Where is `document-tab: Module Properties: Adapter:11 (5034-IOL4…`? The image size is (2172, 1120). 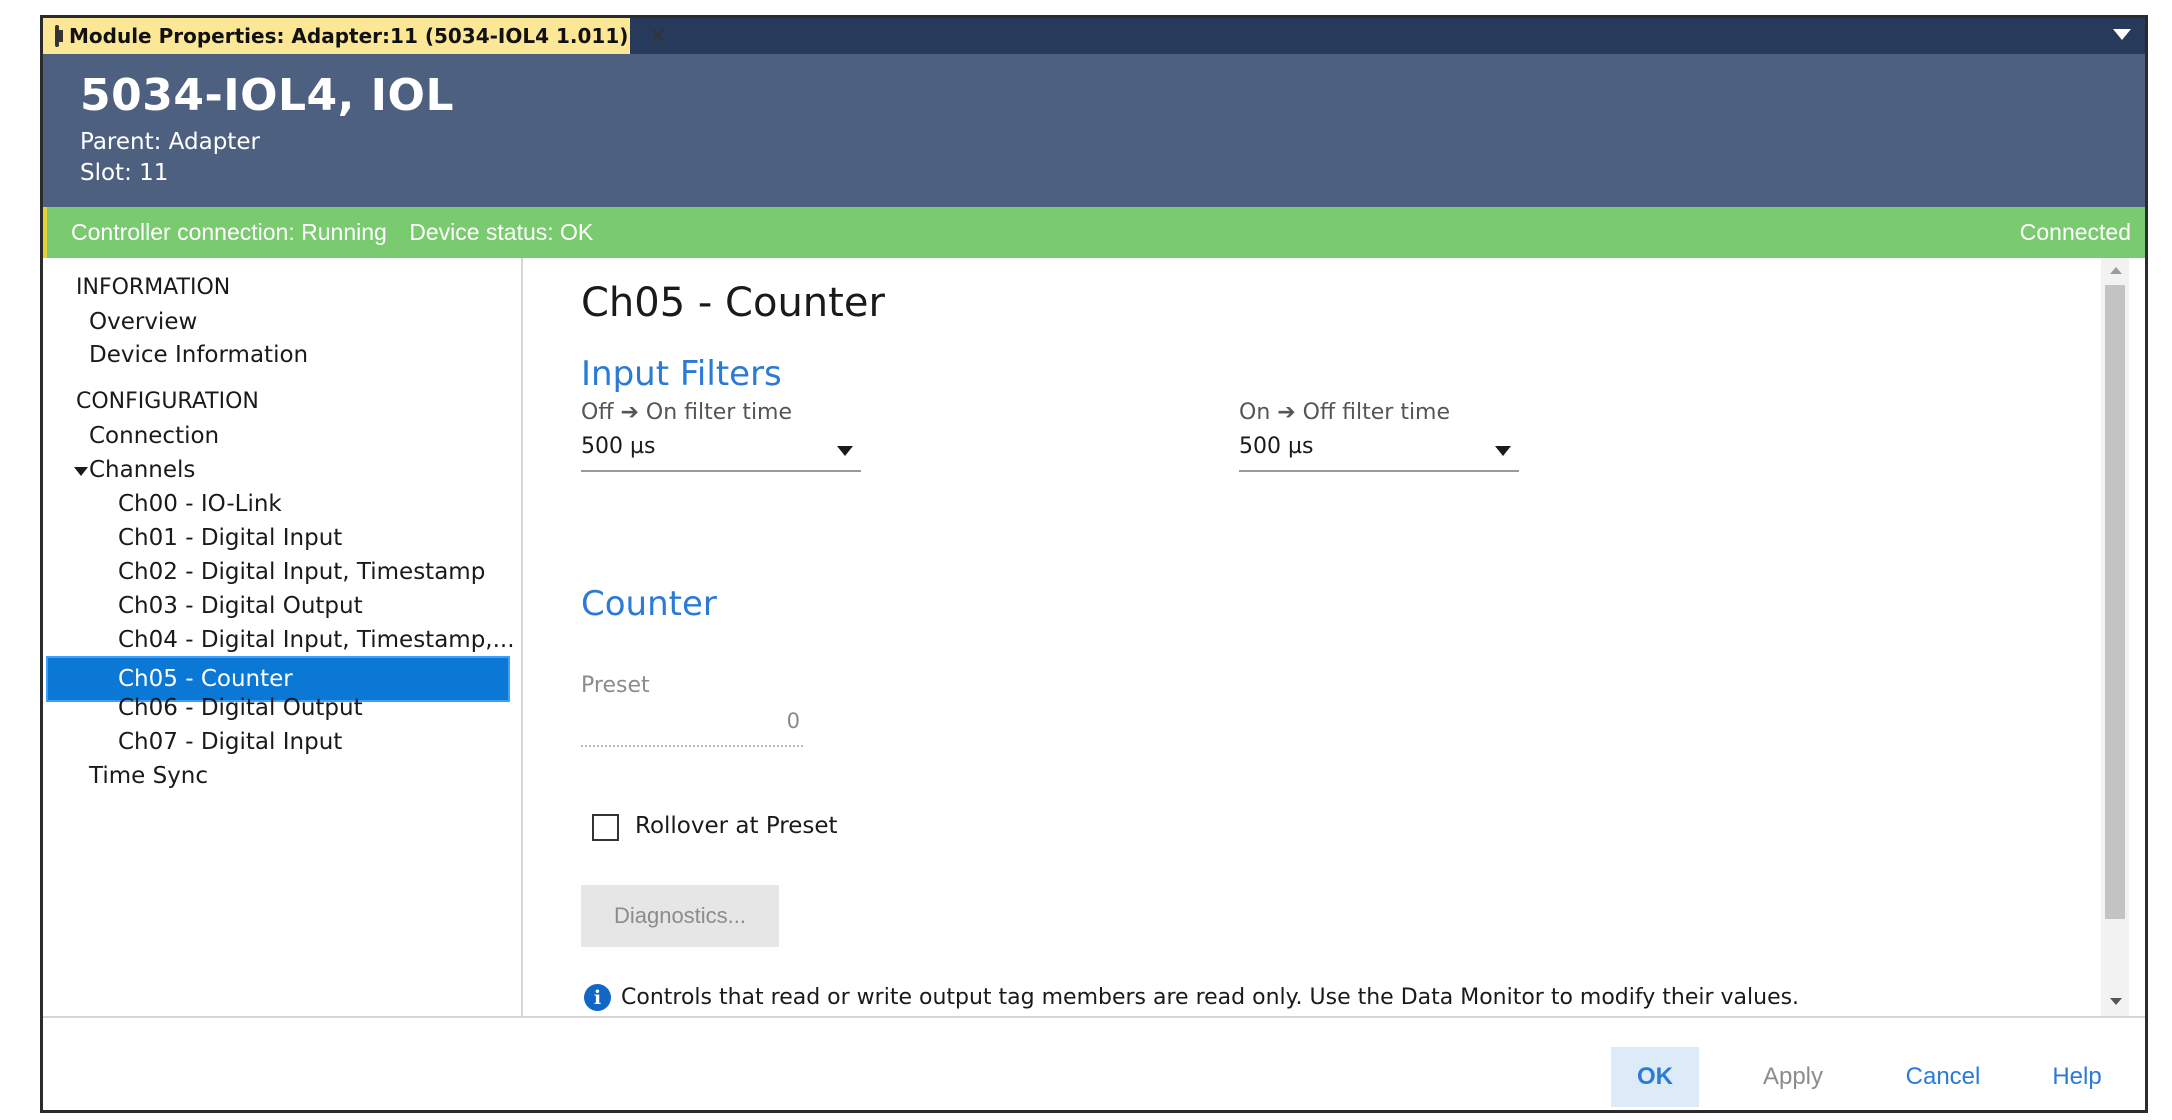 document-tab: Module Properties: Adapter:11 (5034-IOL4… is located at coordinates (355, 36).